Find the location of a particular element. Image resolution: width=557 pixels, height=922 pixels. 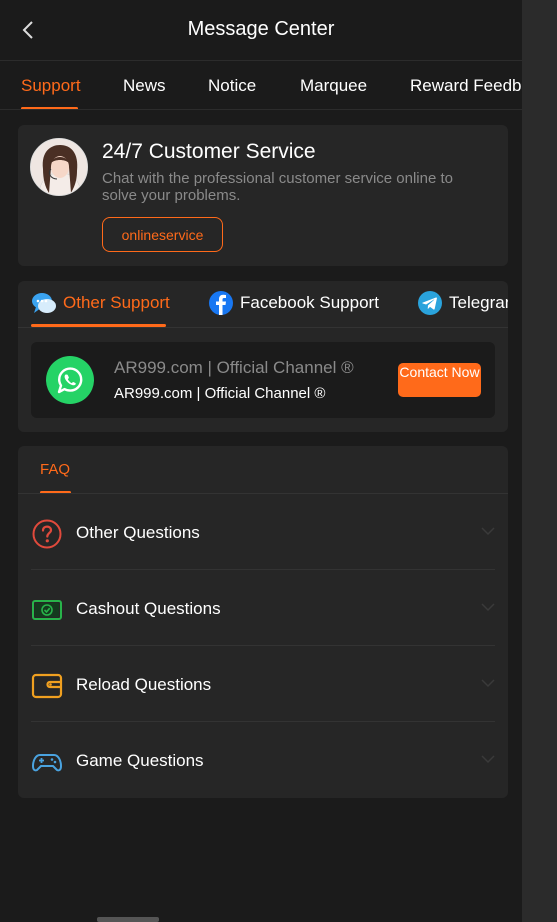

contact-now-button: Contact Now is located at coordinates (439, 380).